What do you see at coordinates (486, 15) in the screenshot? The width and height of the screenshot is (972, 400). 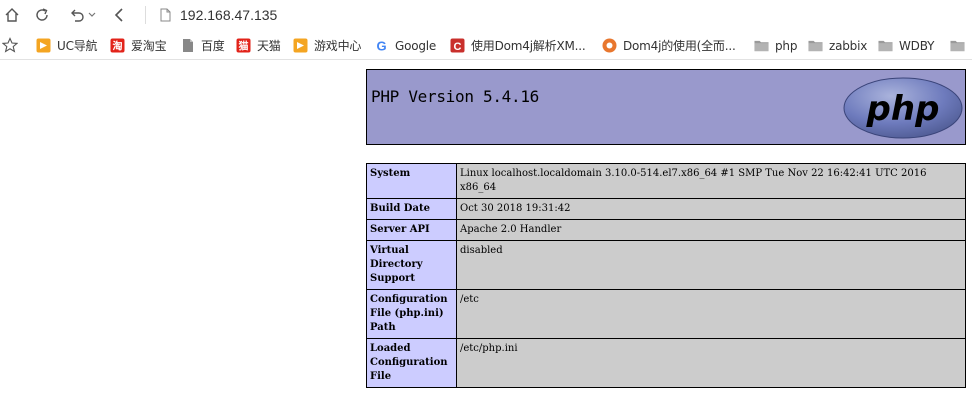 I see `browser-toolbar: 192.168.47.135` at bounding box center [486, 15].